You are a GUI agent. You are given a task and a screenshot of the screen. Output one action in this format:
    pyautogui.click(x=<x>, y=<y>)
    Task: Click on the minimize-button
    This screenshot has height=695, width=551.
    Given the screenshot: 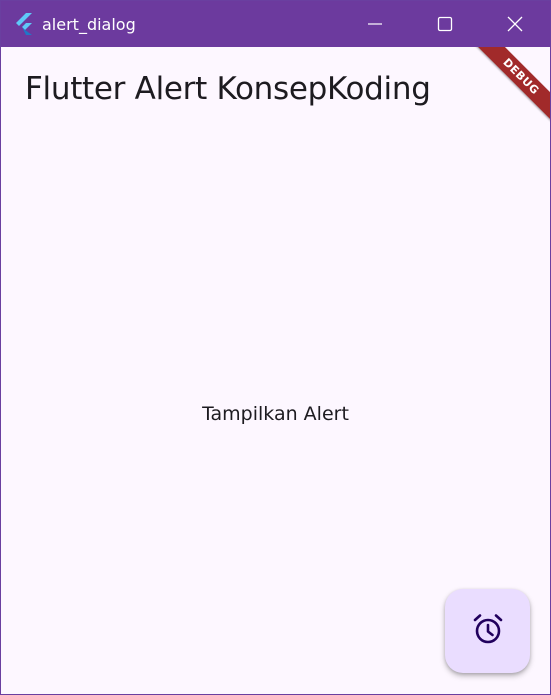 What is the action you would take?
    pyautogui.click(x=375, y=24)
    